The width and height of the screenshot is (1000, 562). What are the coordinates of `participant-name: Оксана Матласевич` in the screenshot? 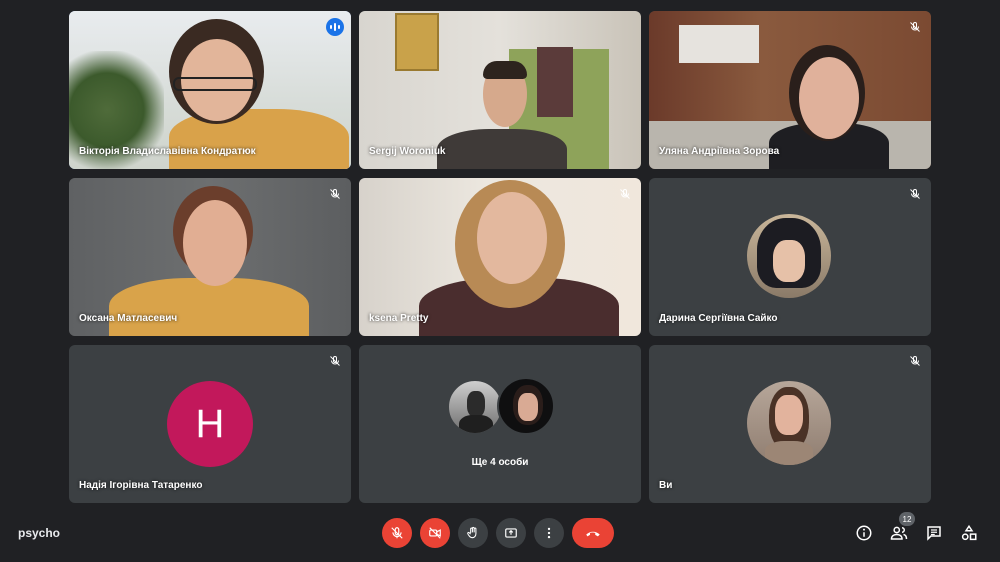 It's located at (128, 318).